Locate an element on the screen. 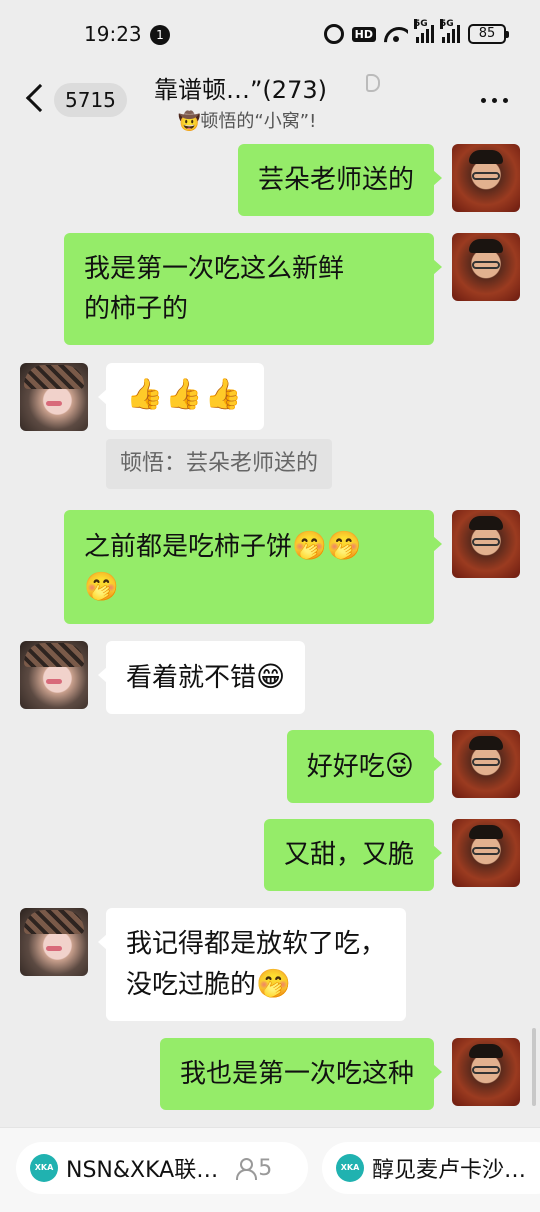 The image size is (540, 1212). chat-title: 靠谱顿…”(273) is located at coordinates (240, 87).